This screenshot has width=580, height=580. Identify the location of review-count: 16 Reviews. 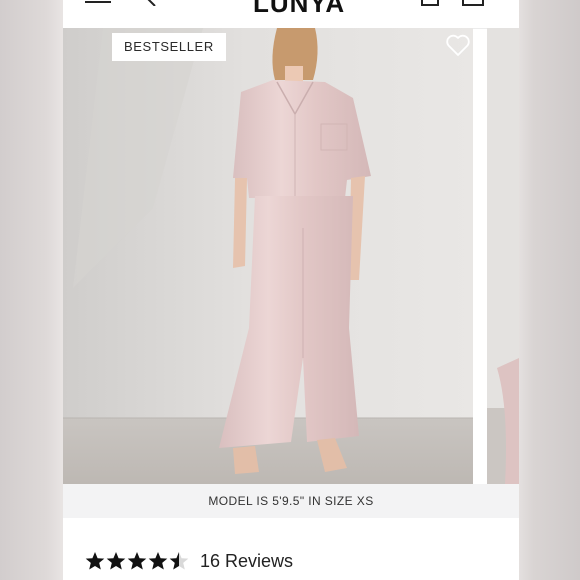
(246, 561).